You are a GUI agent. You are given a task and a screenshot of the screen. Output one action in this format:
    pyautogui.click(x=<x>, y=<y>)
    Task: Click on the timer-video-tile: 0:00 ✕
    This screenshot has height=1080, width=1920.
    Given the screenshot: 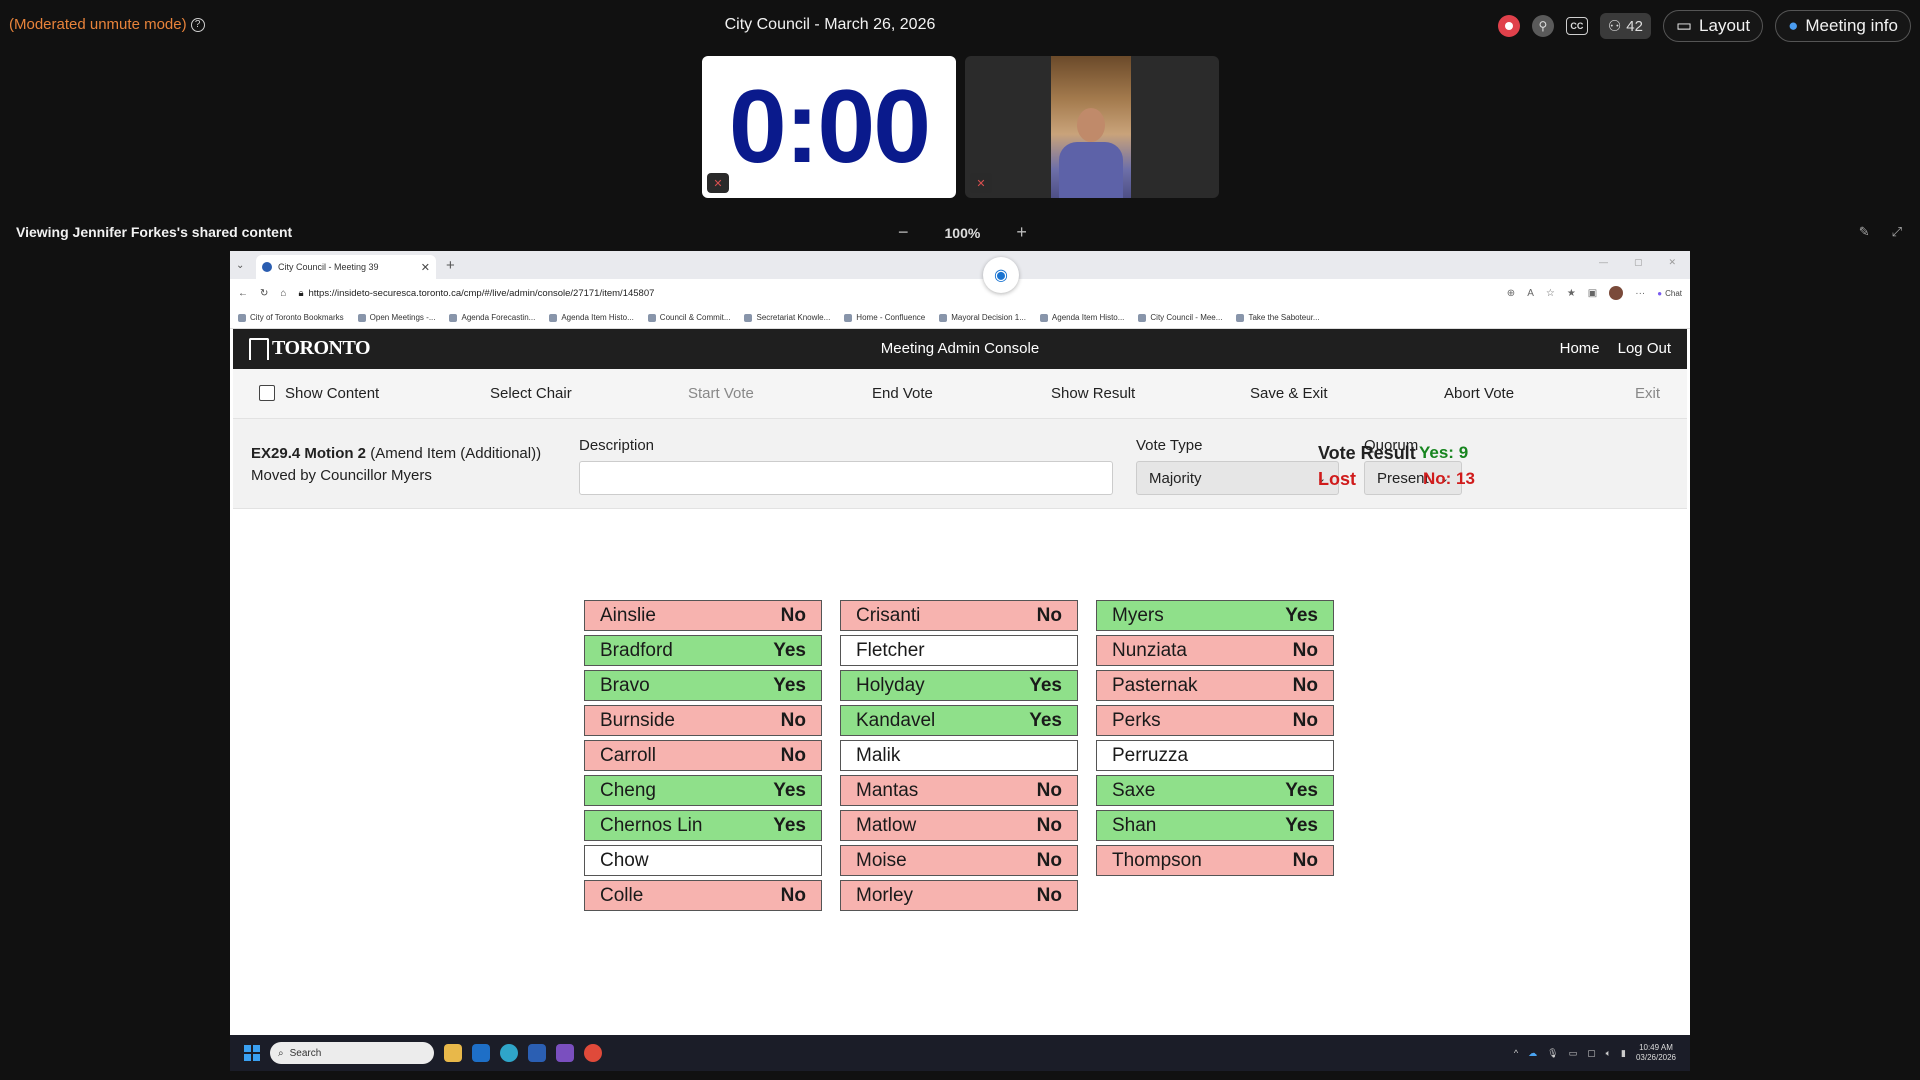 What is the action you would take?
    pyautogui.click(x=829, y=127)
    